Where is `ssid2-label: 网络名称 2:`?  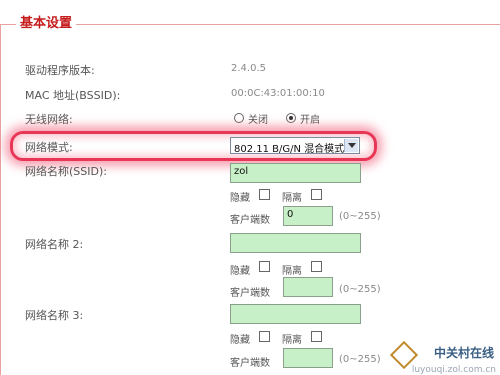 ssid2-label: 网络名称 2: is located at coordinates (54, 244).